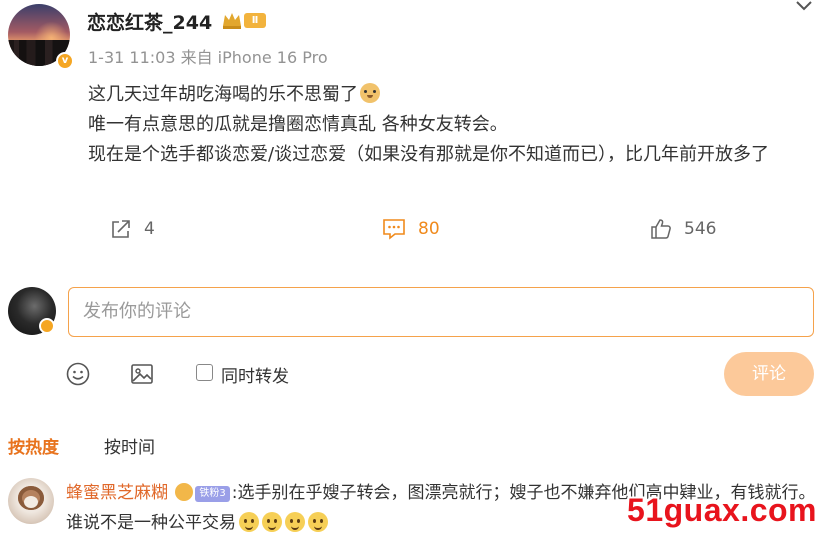 Image resolution: width=823 pixels, height=533 pixels. Describe the element at coordinates (132, 229) in the screenshot. I see `share-button: 4` at that location.